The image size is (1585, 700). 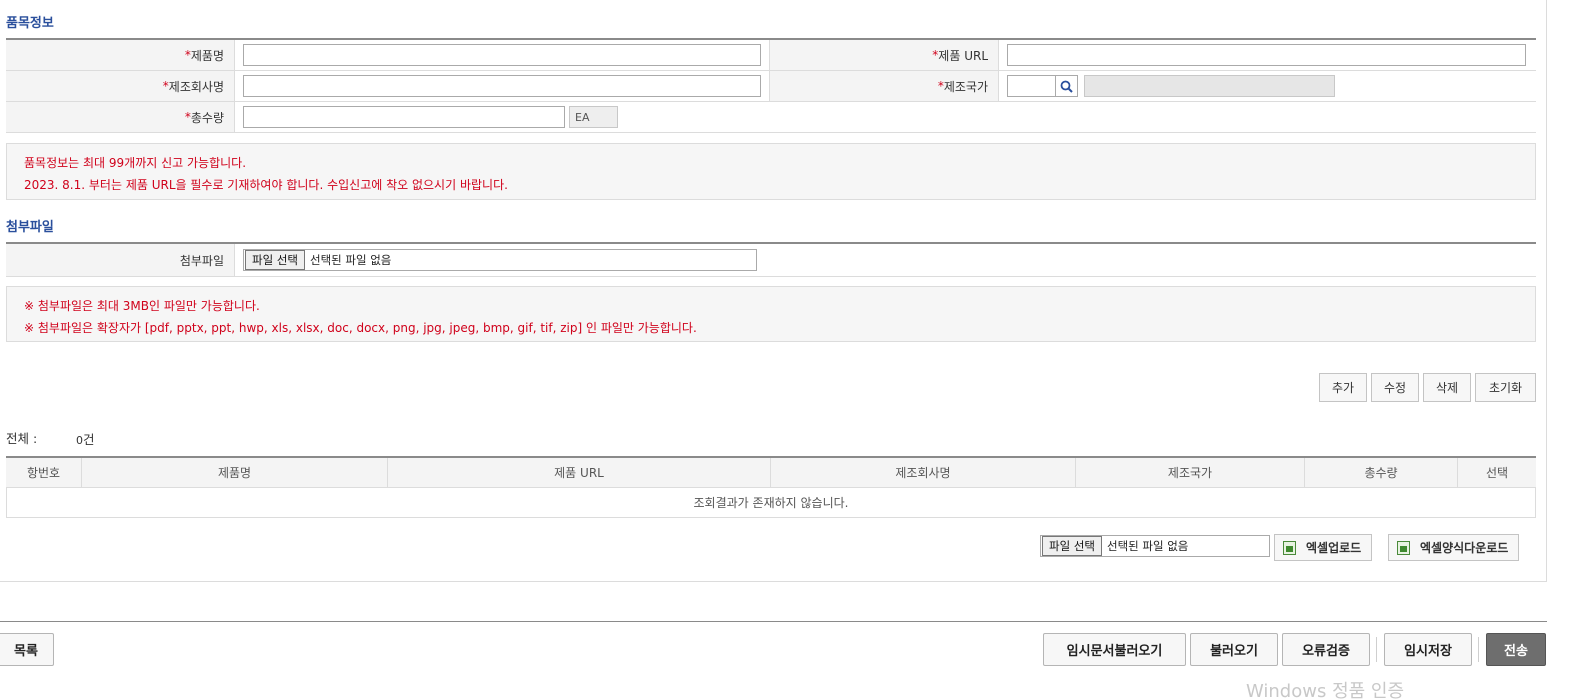 What do you see at coordinates (1343, 387) in the screenshot?
I see `add-button: 추가` at bounding box center [1343, 387].